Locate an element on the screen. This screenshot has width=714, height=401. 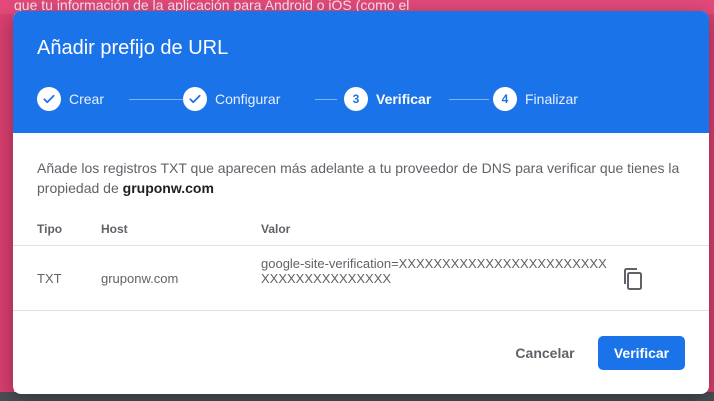
step-number: 3 is located at coordinates (356, 99).